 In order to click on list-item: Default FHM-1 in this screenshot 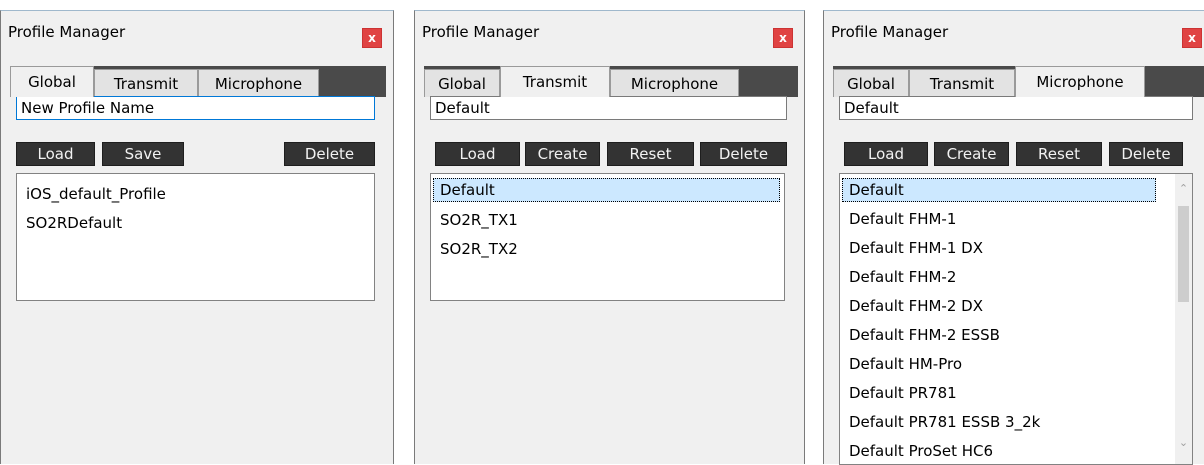, I will do `click(902, 219)`.